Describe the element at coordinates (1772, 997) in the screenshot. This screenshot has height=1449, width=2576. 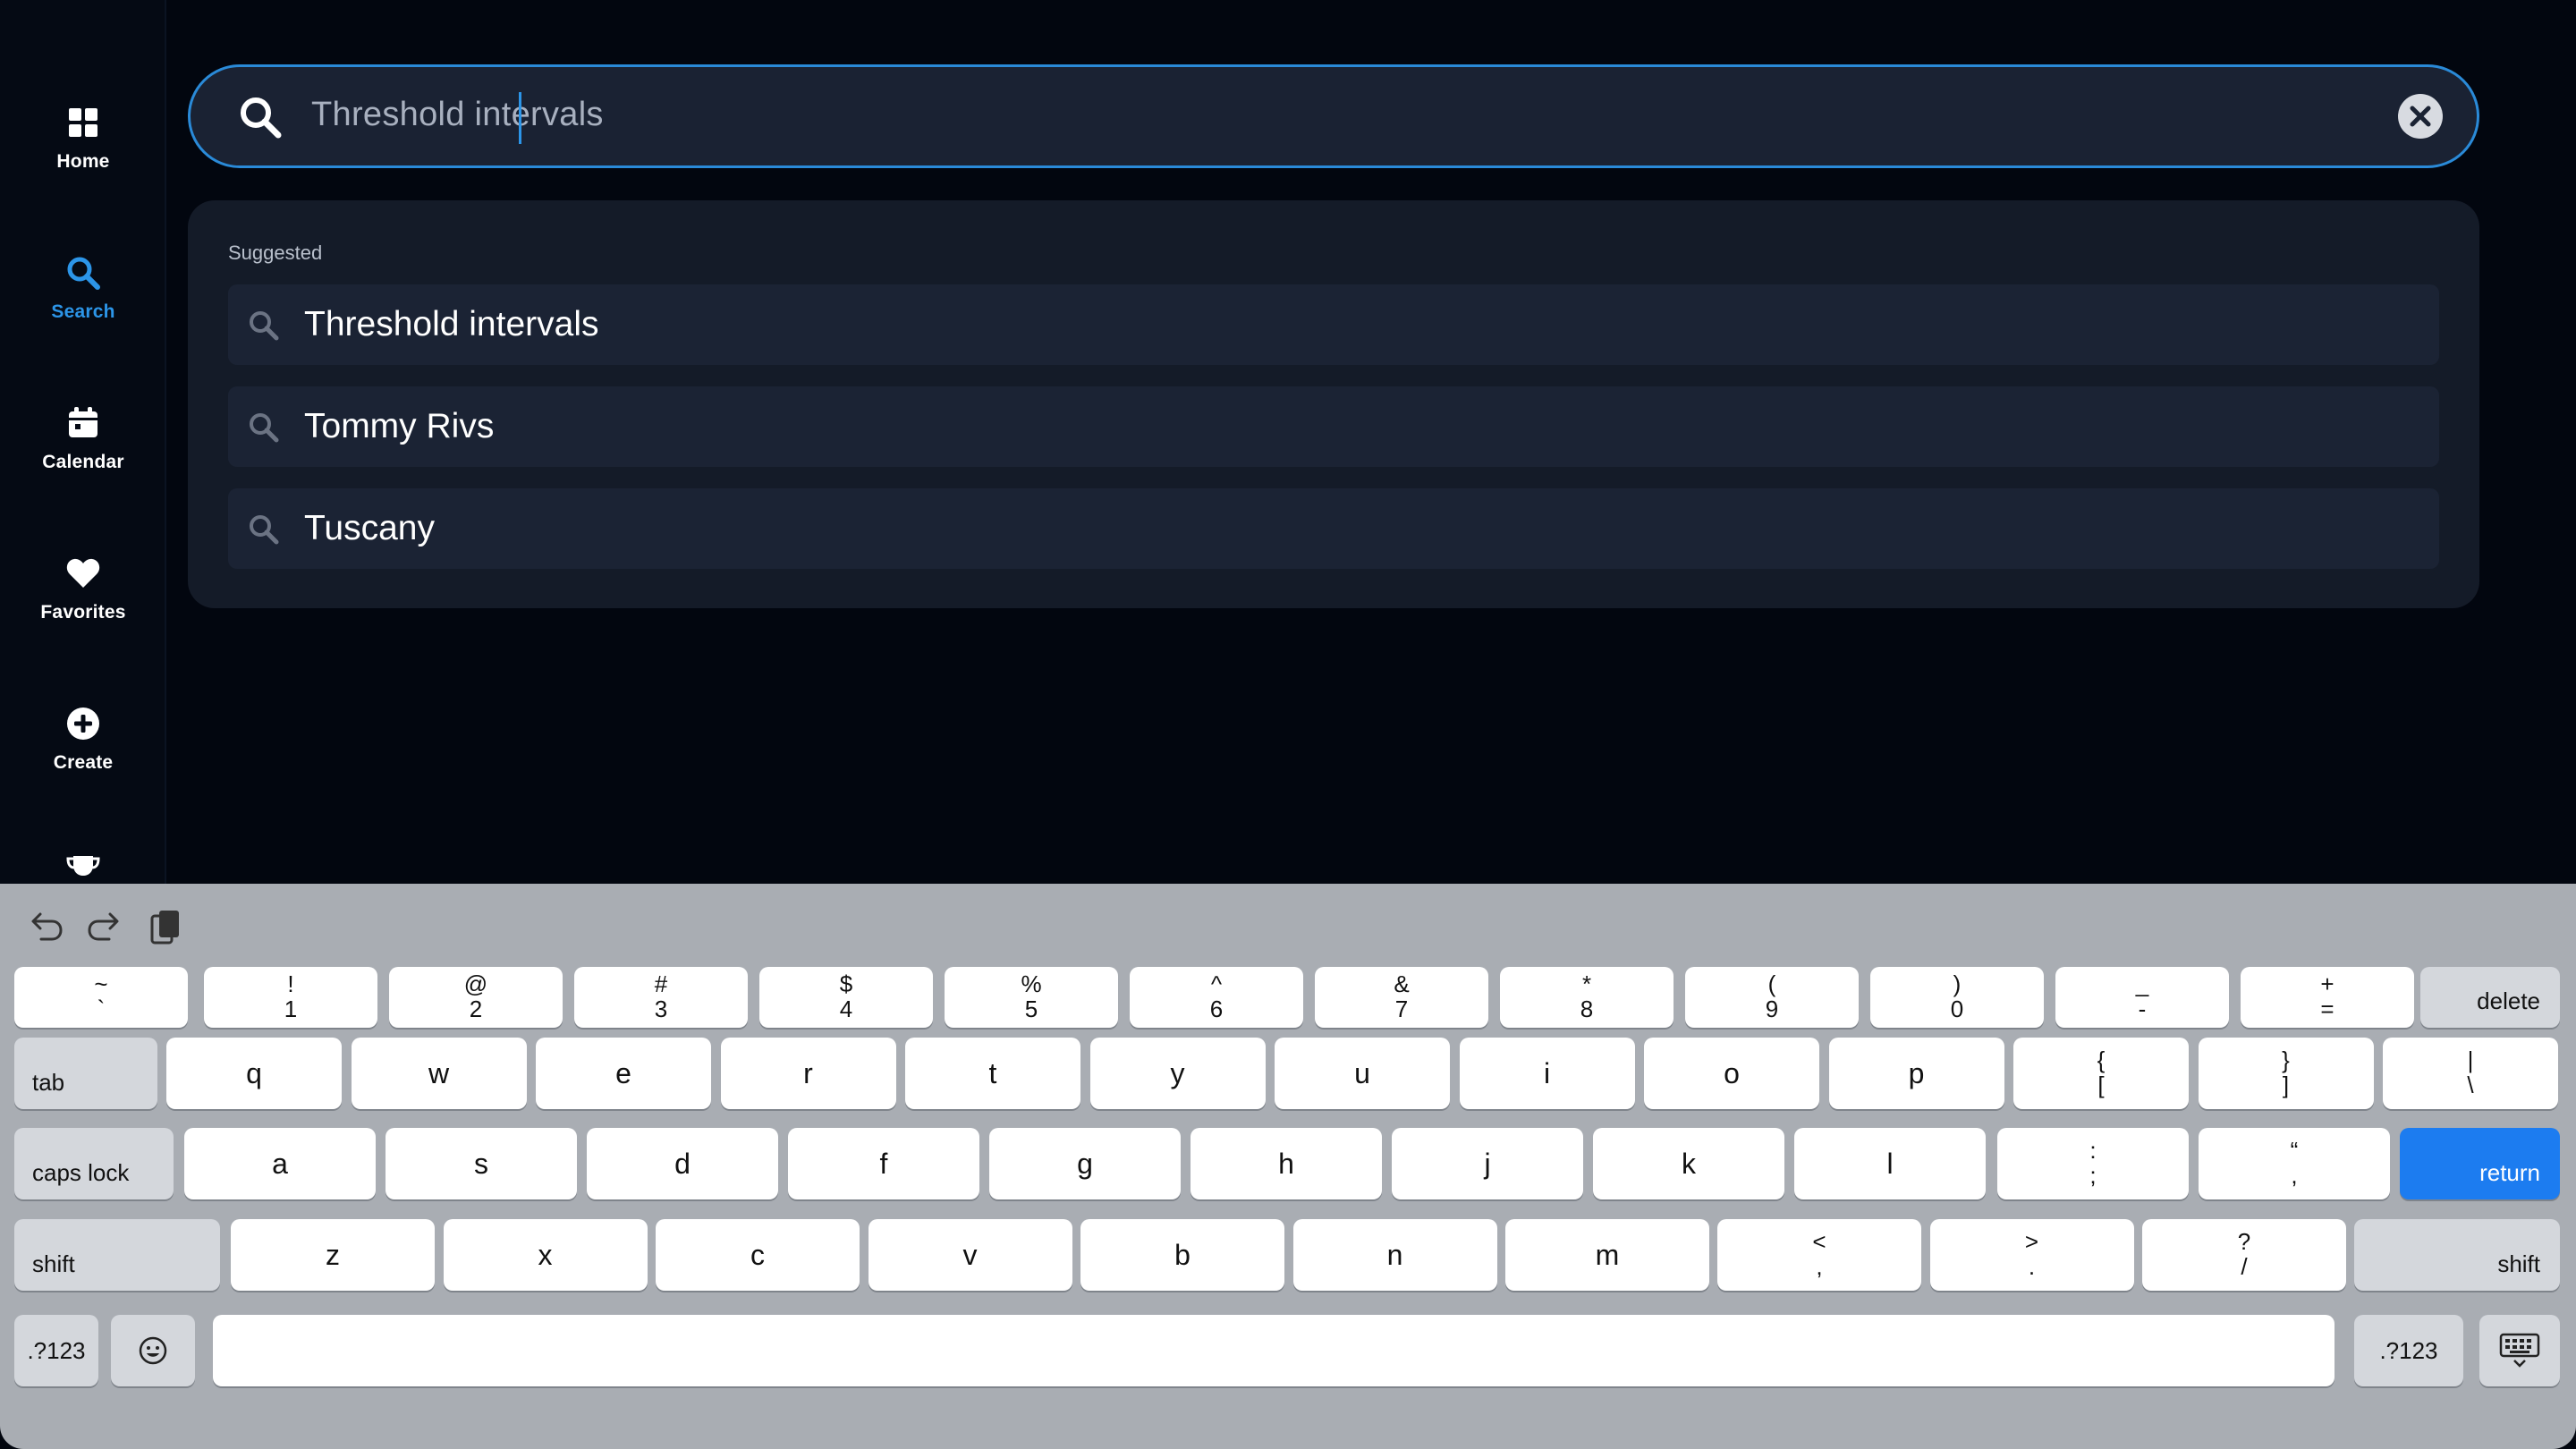
I see `key-9: (9` at that location.